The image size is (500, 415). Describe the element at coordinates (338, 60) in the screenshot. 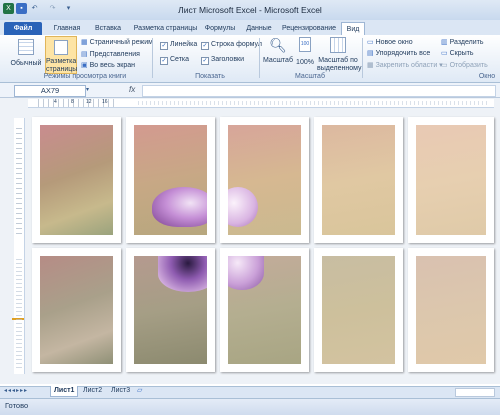

I see `zoom-selection-label-1: Масштаб по` at that location.